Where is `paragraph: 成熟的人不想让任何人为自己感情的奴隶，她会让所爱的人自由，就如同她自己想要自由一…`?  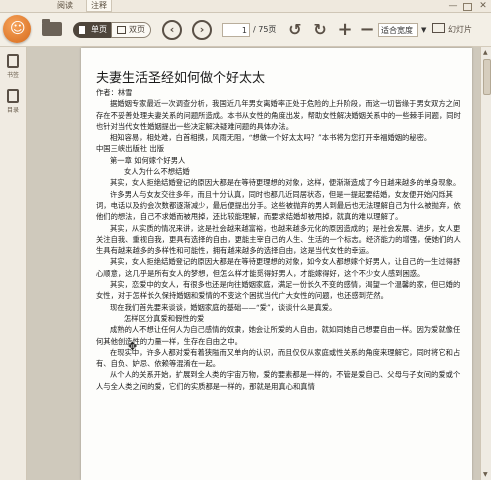 paragraph: 成熟的人不想让任何人为自己感情的奴隶，她会让所爱的人自由，就如同她自己想要自由一… is located at coordinates (278, 335).